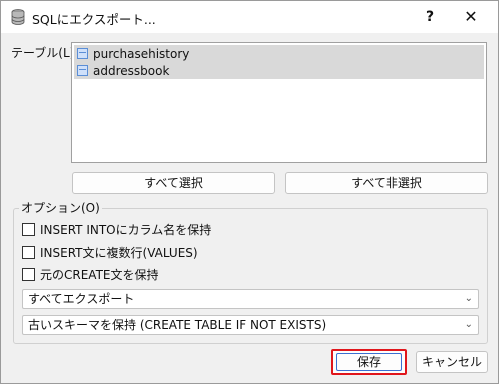 The width and height of the screenshot is (499, 384). Describe the element at coordinates (279, 70) in the screenshot. I see `list-item-addressbook: addressbook` at that location.